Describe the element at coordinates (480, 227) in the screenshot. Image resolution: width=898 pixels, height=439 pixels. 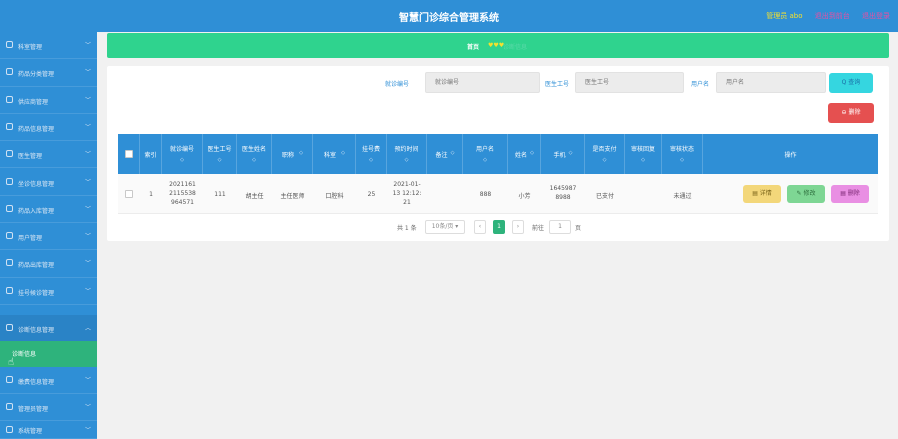
I see `prev-page-button: ‹` at that location.